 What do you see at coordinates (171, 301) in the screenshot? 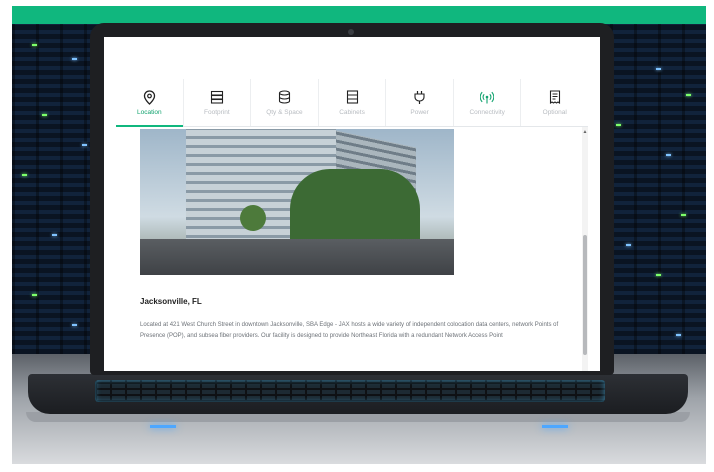
I see `location-city: Jacksonville, FL` at bounding box center [171, 301].